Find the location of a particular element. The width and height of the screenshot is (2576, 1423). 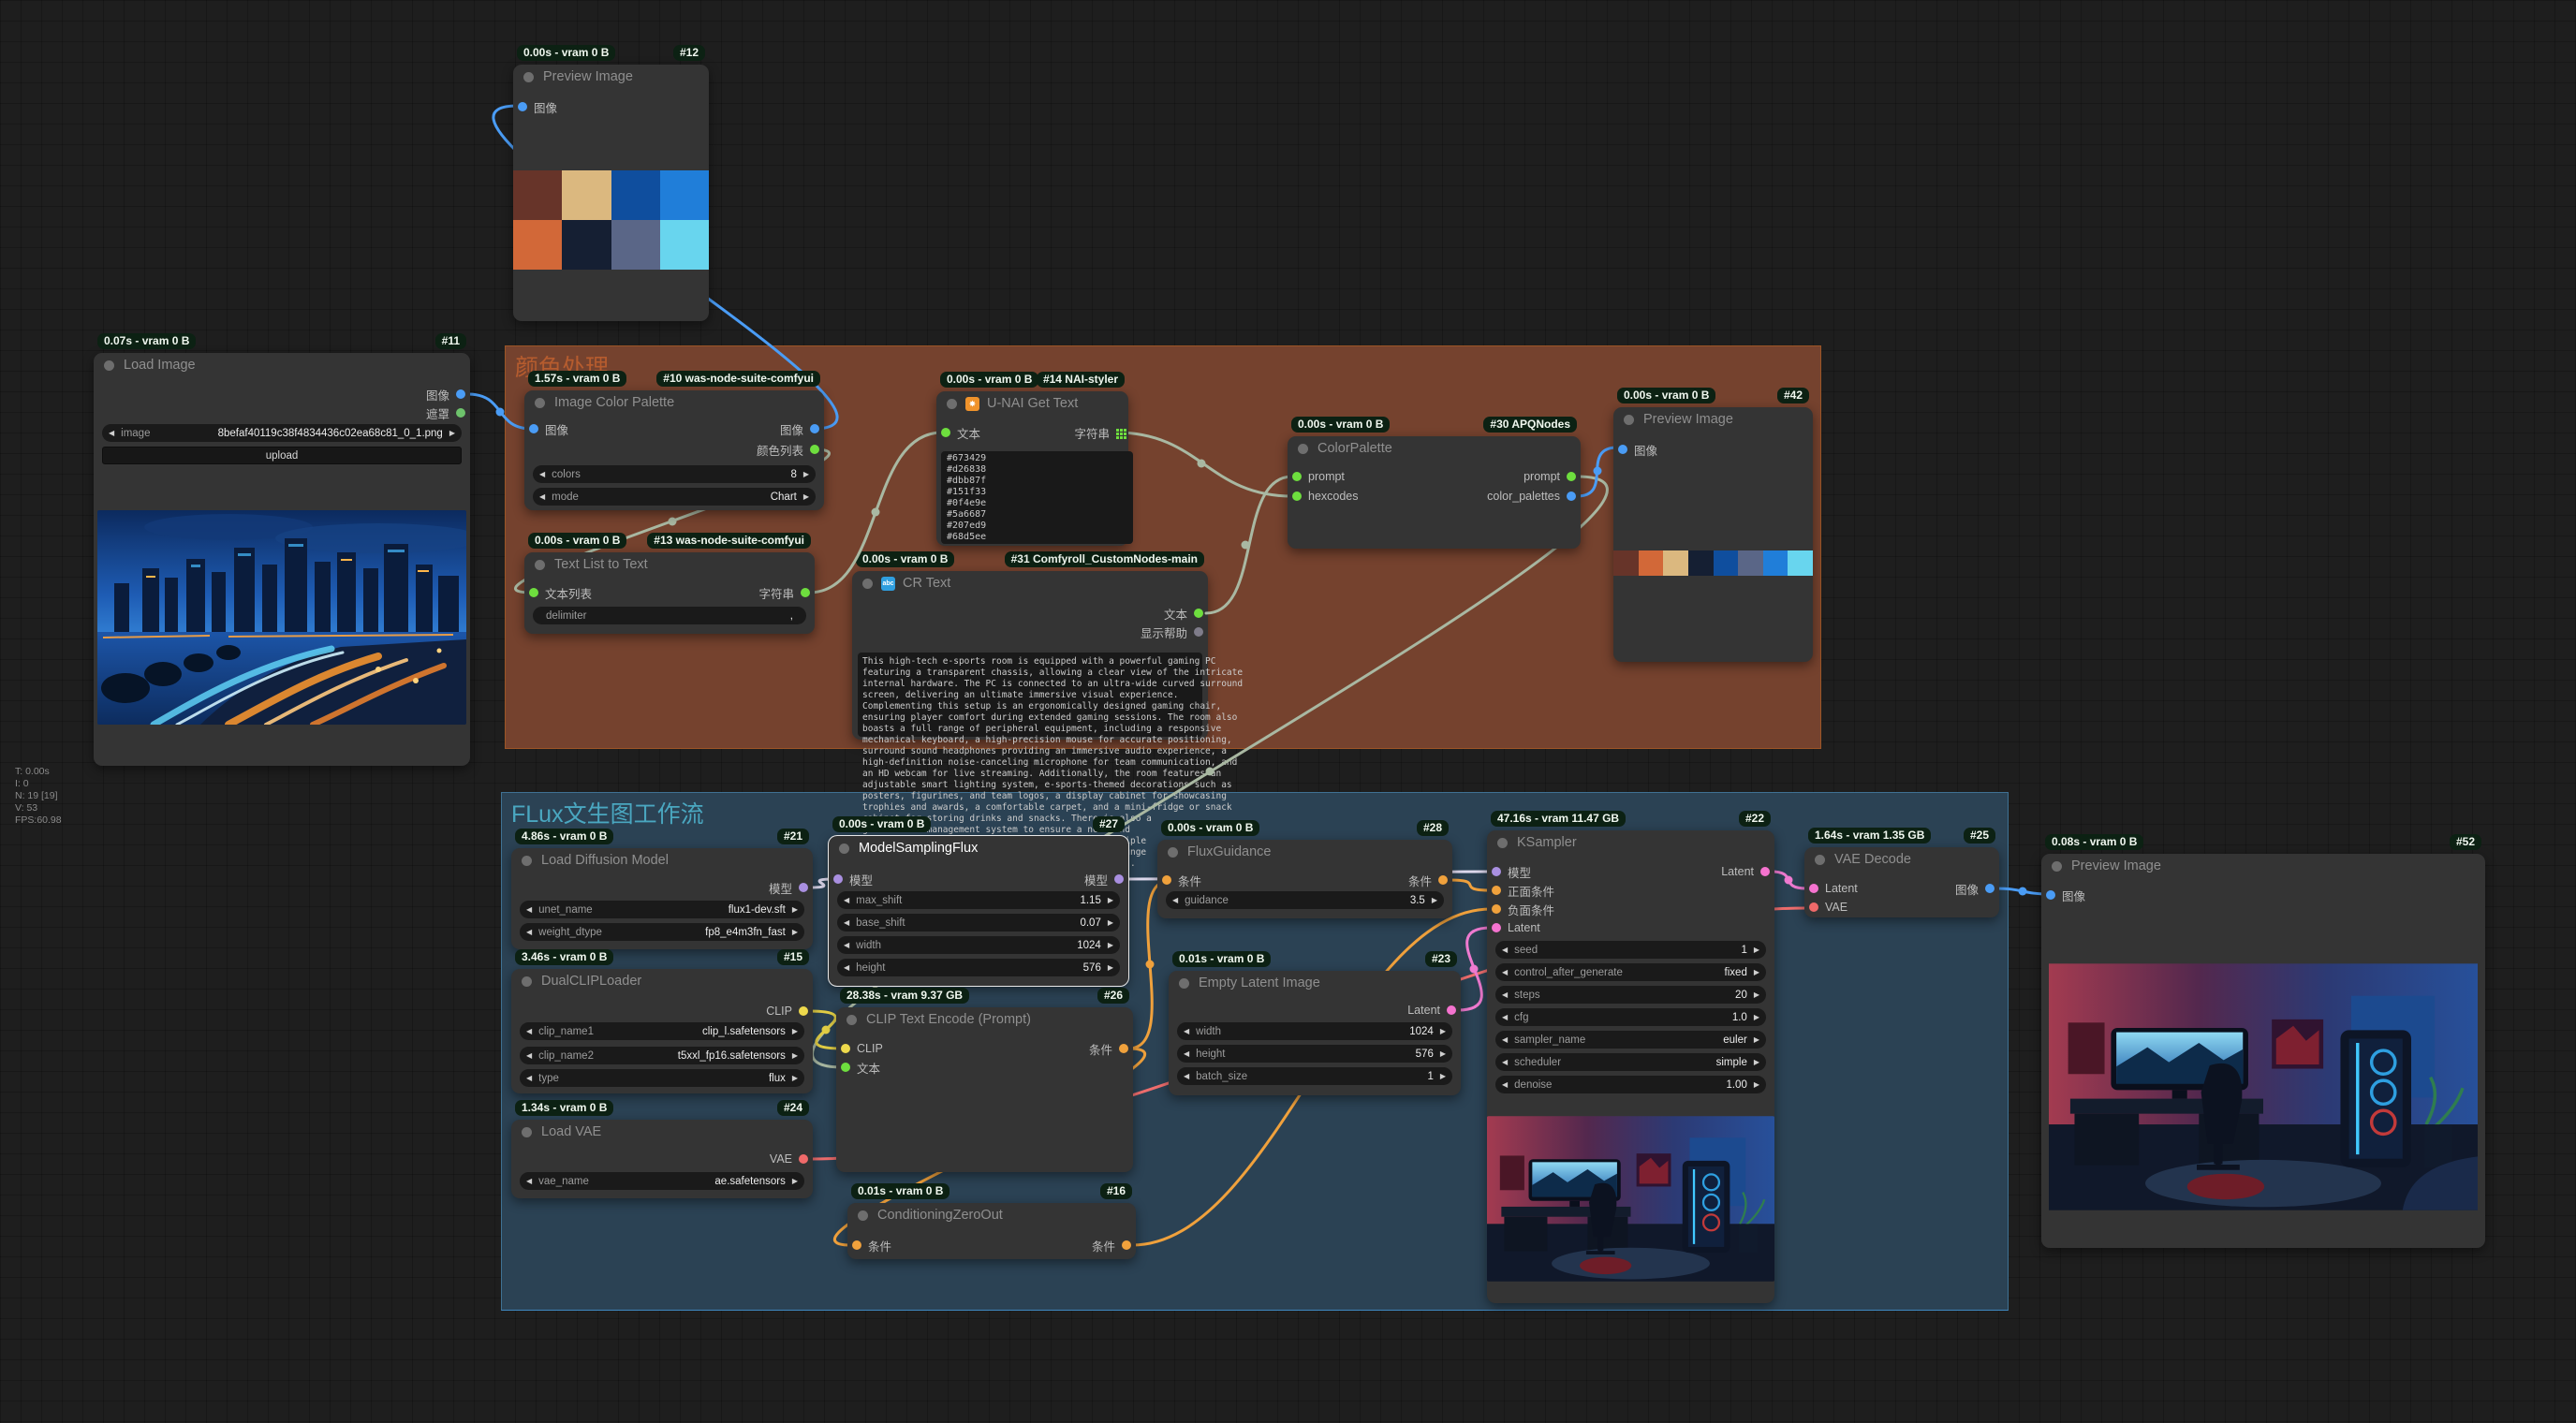

upload-button: upload is located at coordinates (282, 455).